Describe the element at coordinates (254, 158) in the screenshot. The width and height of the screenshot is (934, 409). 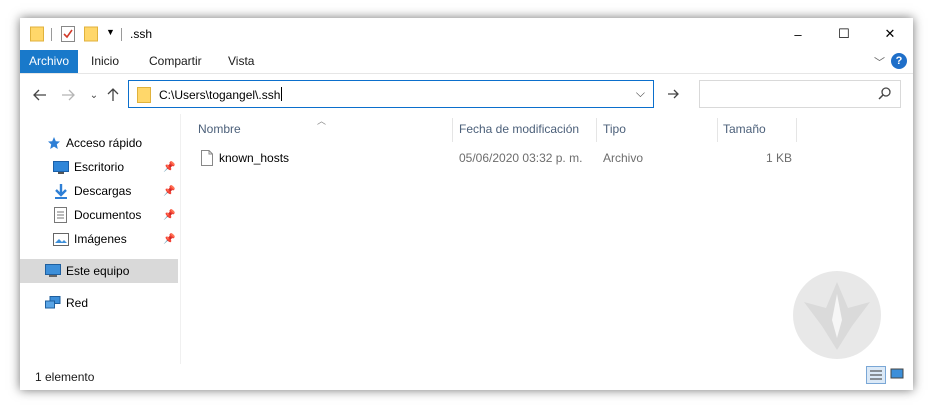
I see `file-name: known_hosts` at that location.